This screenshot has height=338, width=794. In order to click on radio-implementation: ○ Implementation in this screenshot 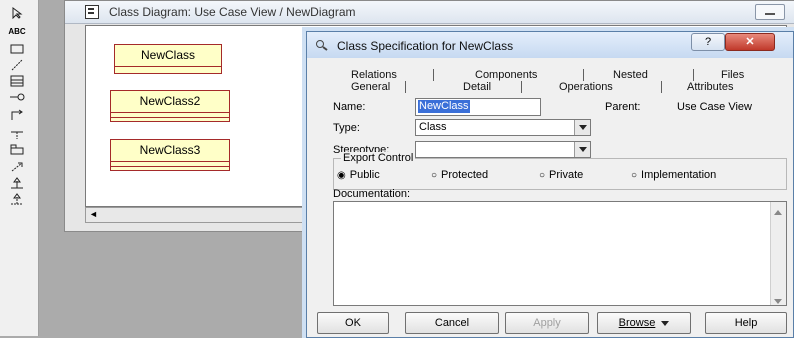, I will do `click(673, 175)`.